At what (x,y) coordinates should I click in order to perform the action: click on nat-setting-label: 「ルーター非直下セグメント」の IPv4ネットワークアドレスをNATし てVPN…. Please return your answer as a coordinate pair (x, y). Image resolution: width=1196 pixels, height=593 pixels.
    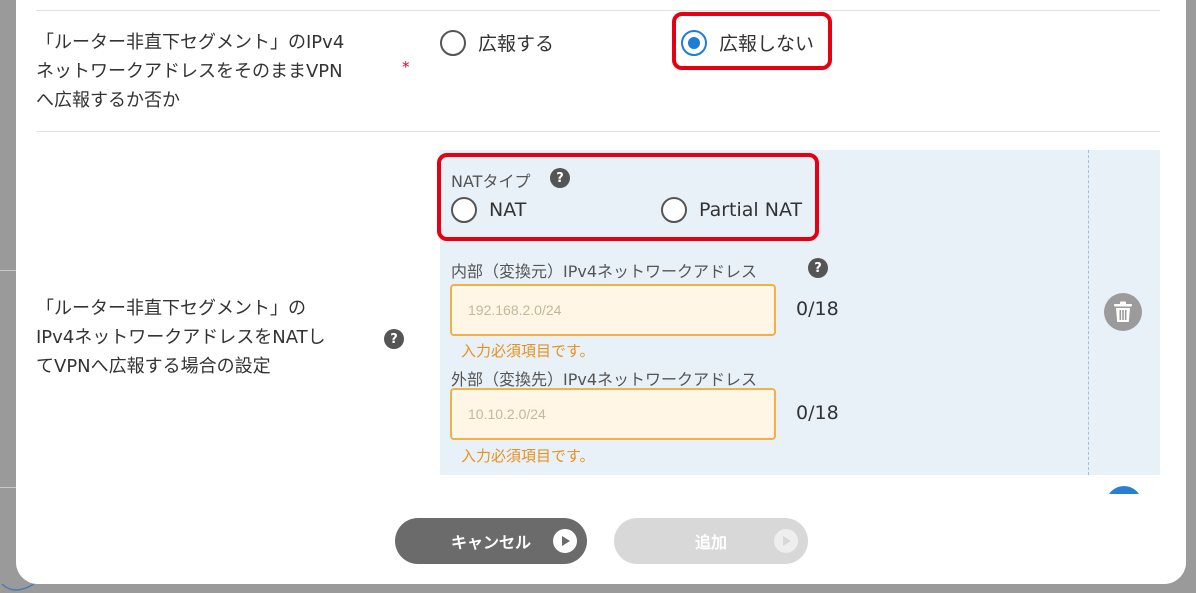
    Looking at the image, I should click on (181, 337).